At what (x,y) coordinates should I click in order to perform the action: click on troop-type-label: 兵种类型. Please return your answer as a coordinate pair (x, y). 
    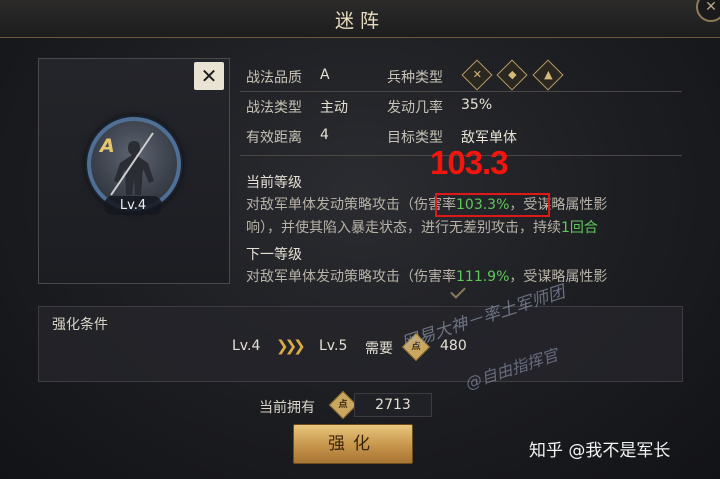
    Looking at the image, I should click on (415, 78).